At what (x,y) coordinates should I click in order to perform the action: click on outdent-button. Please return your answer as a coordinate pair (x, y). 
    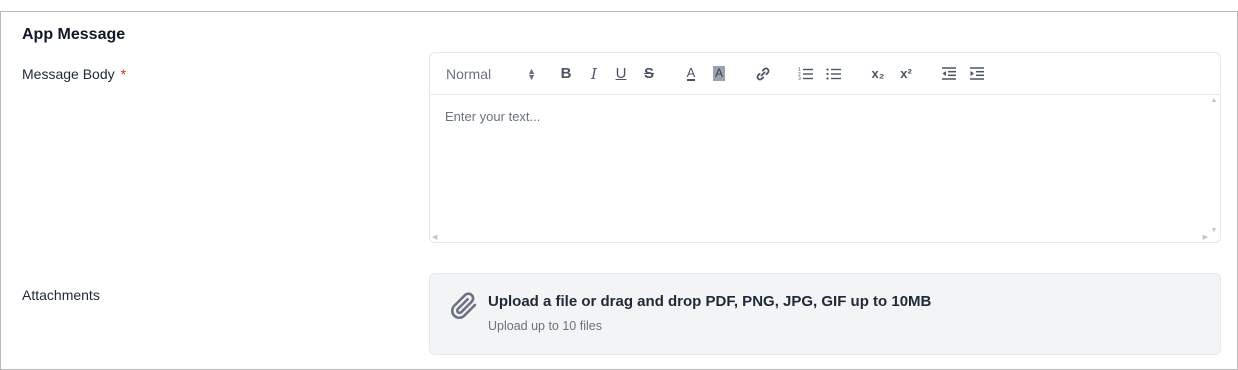
    Looking at the image, I should click on (949, 73).